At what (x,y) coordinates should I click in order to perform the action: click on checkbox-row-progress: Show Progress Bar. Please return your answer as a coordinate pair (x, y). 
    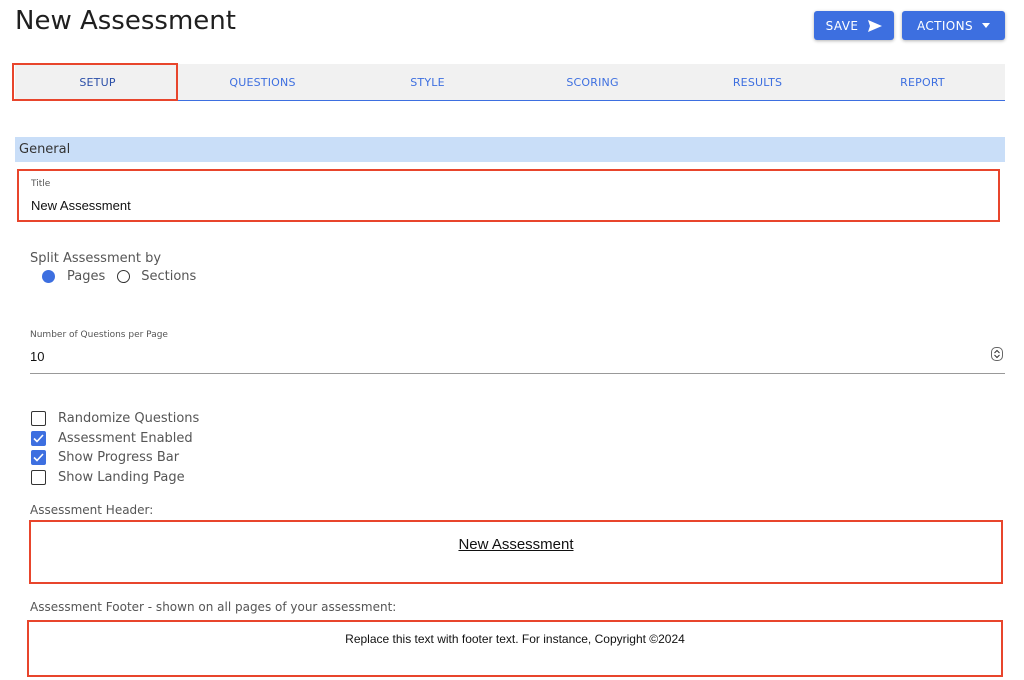
    Looking at the image, I should click on (115, 458).